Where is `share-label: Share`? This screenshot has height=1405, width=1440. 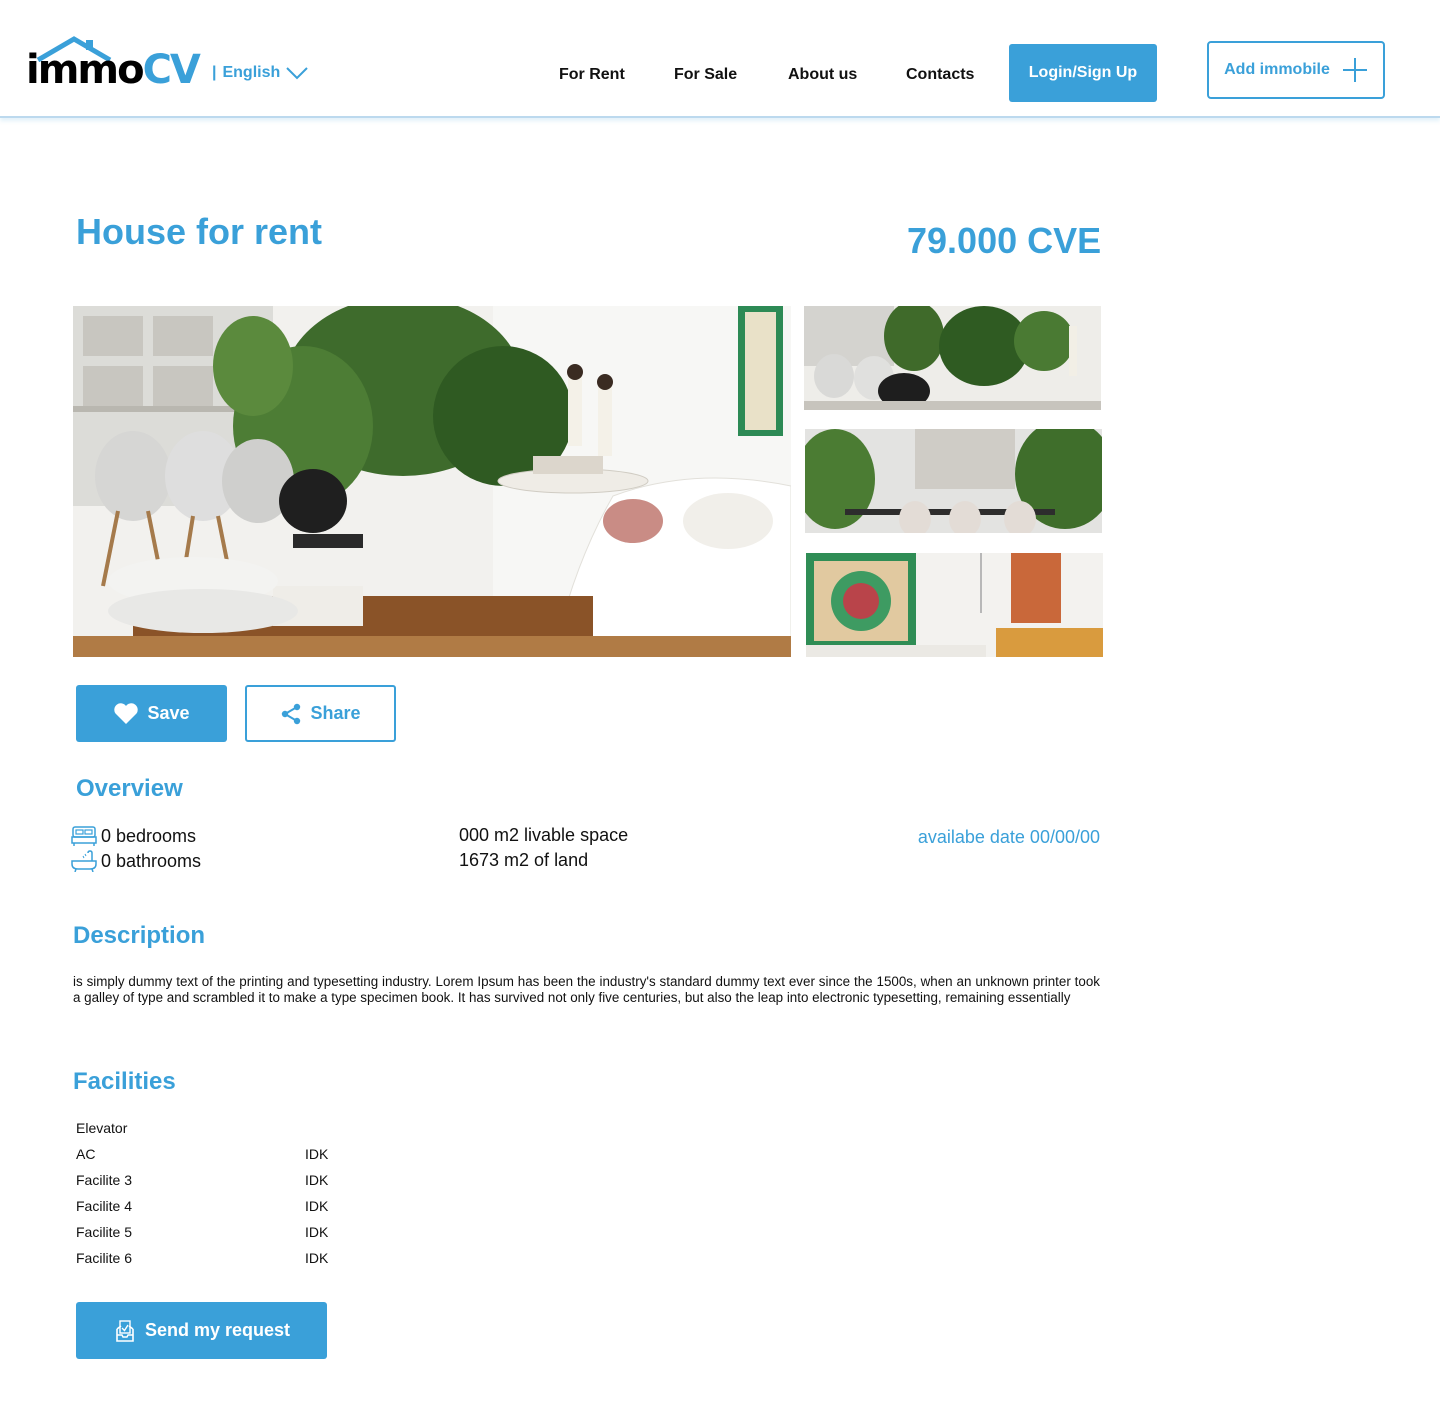
share-label: Share is located at coordinates (335, 713).